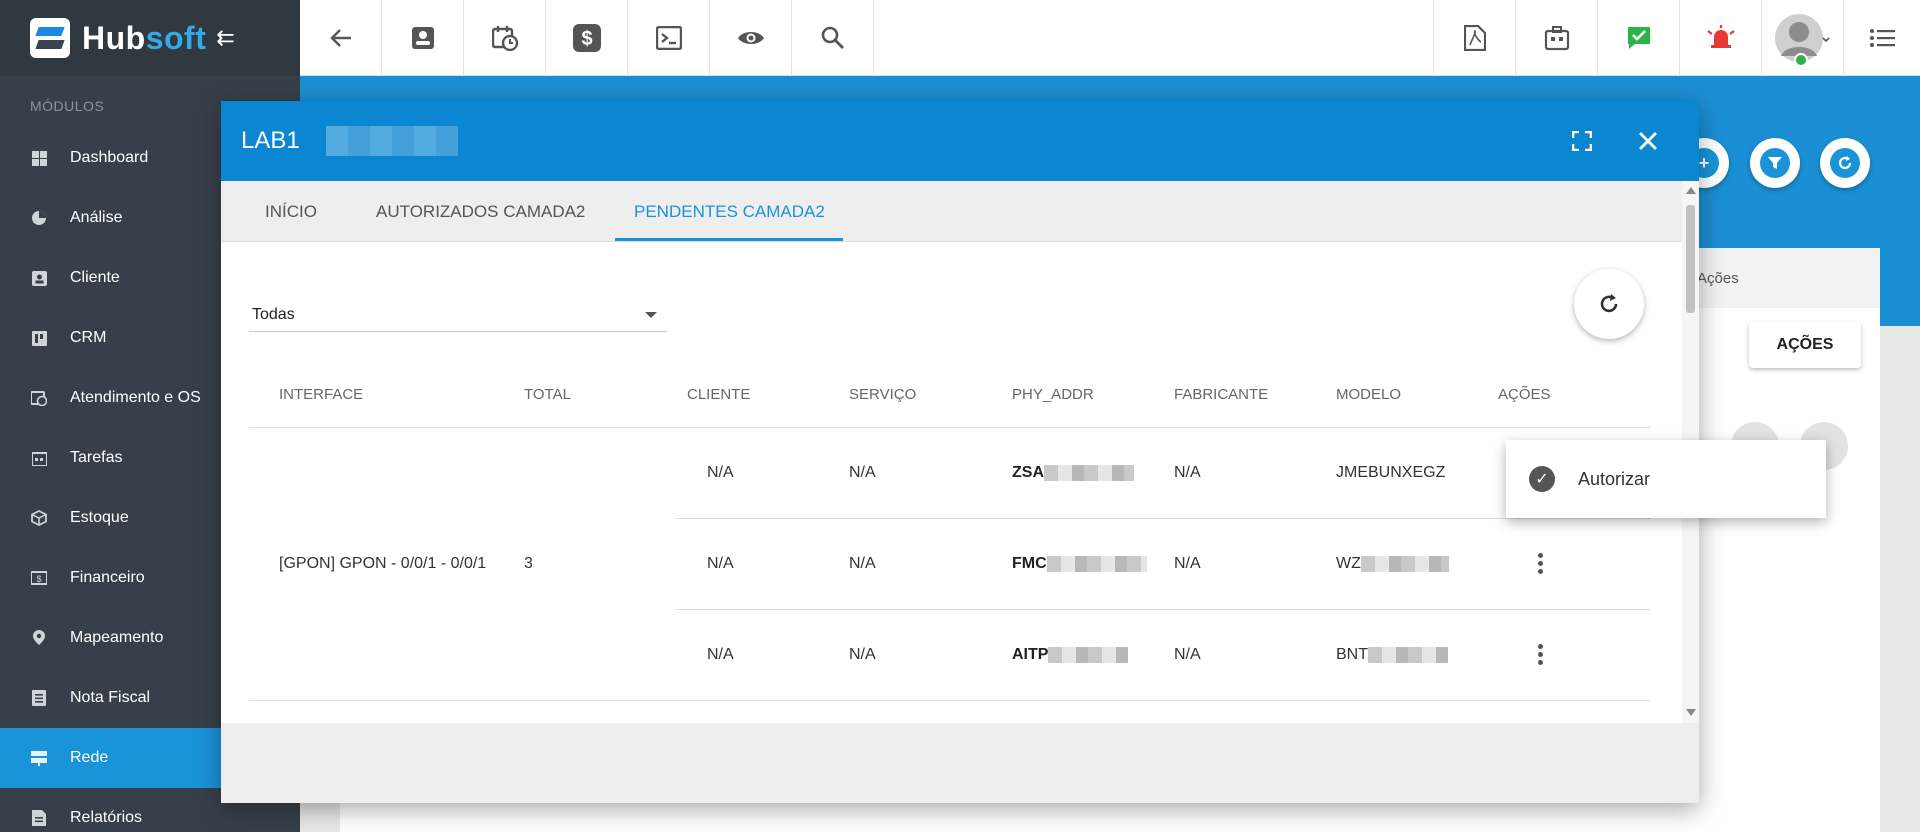 The image size is (1920, 832). I want to click on sidebar-item-label: Tarefas, so click(96, 457).